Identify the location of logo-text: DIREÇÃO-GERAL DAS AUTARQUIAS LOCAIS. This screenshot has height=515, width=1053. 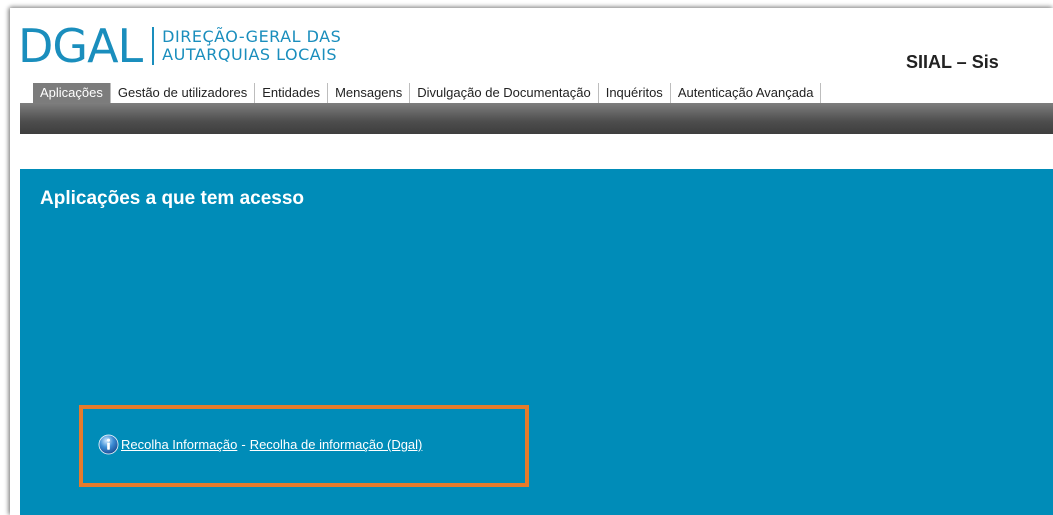
(251, 46).